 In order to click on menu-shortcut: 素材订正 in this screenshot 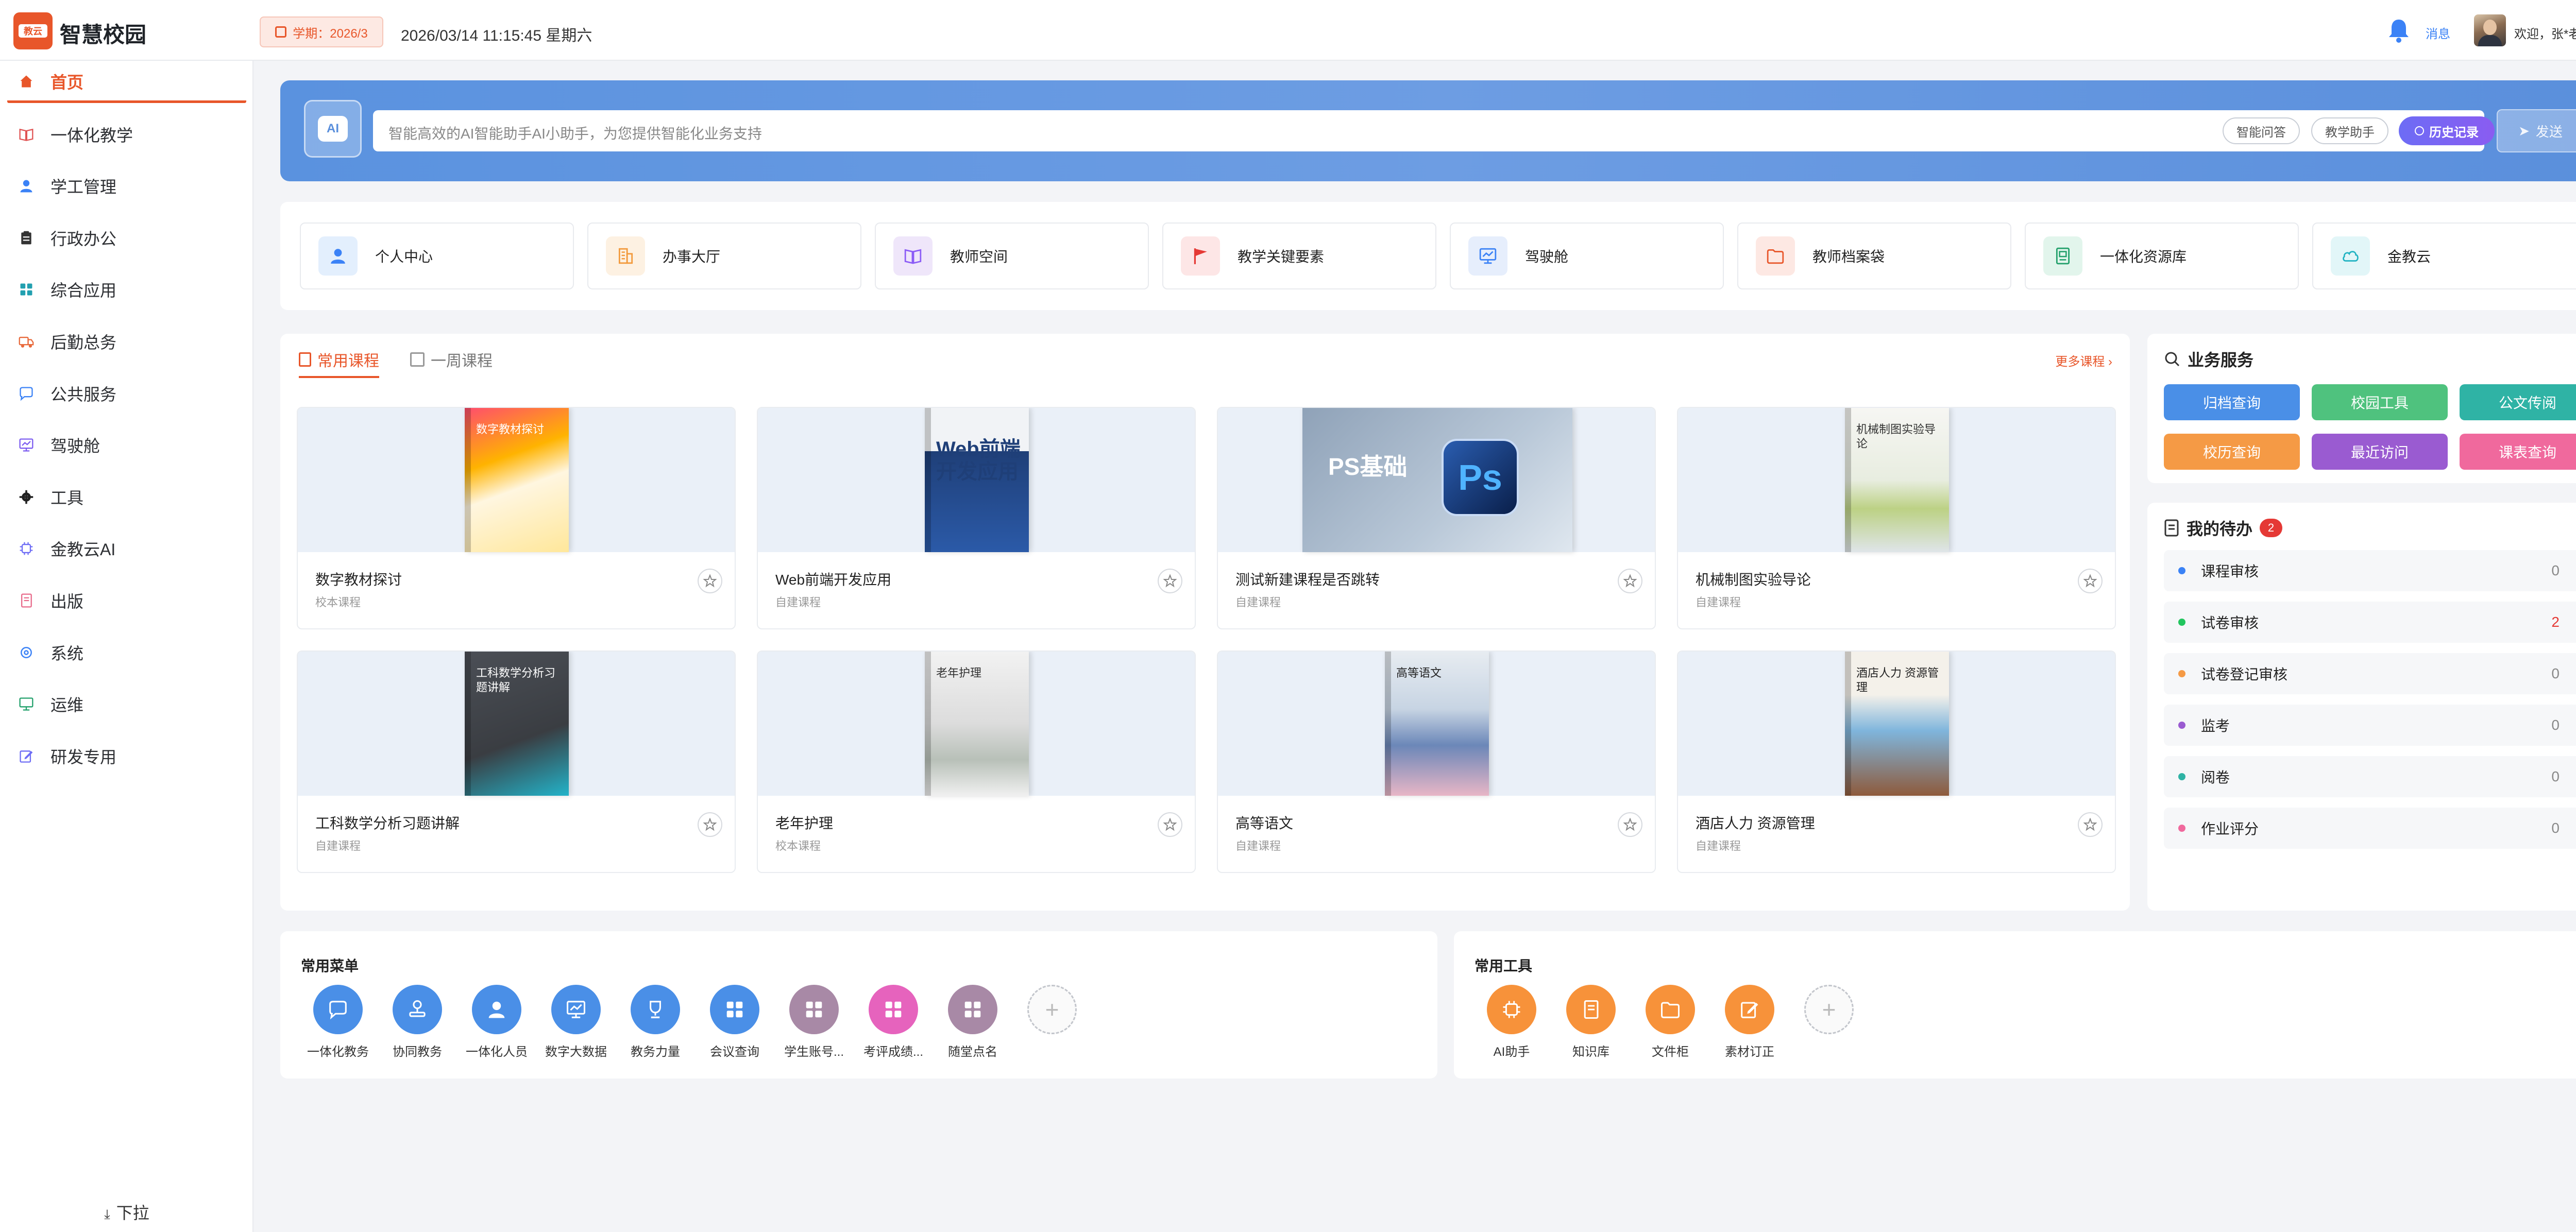, I will do `click(1749, 1022)`.